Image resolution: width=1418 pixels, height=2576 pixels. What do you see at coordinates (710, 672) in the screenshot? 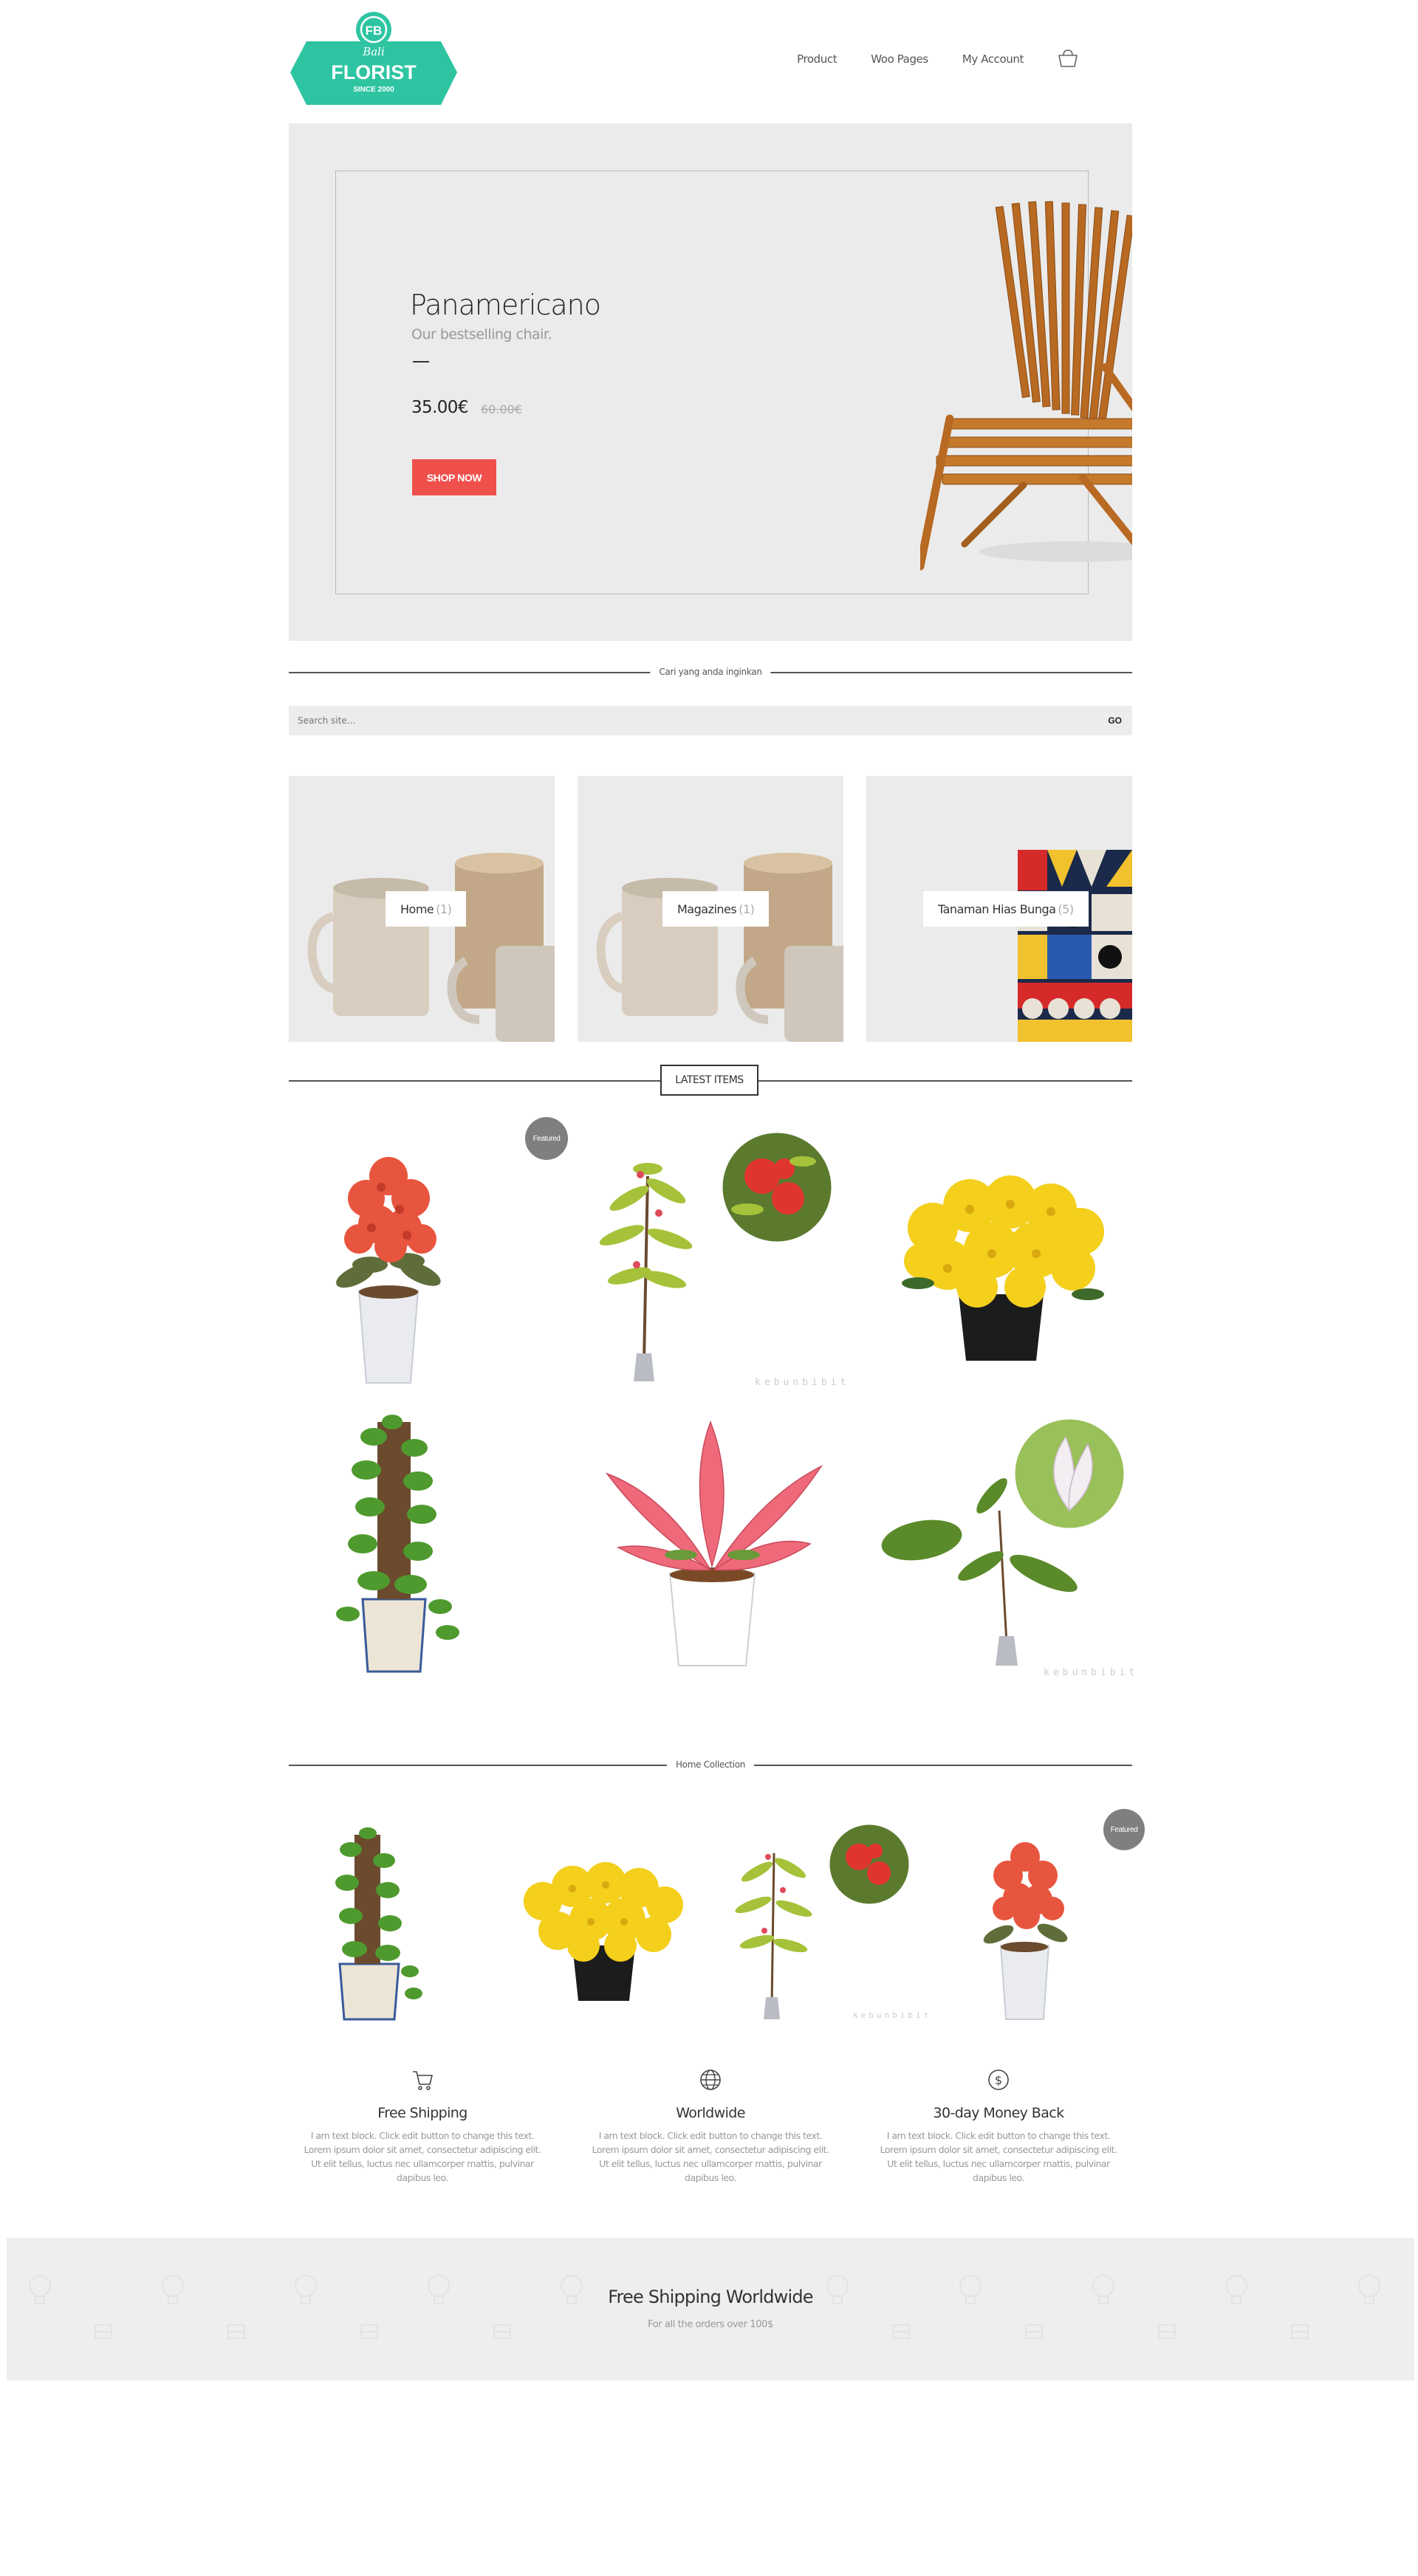
I see `search-section-label: Cari yang anda inginkan` at bounding box center [710, 672].